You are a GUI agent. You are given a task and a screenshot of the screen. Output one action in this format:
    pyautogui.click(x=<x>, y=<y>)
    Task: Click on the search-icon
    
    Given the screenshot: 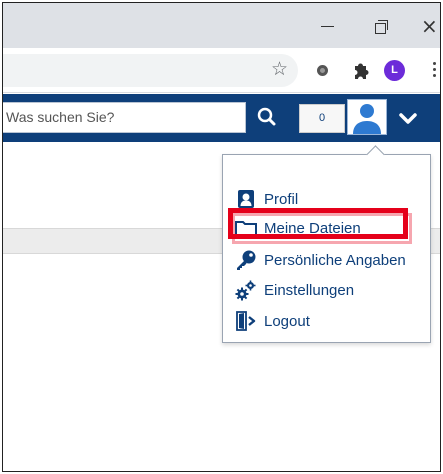 What is the action you would take?
    pyautogui.click(x=266, y=116)
    